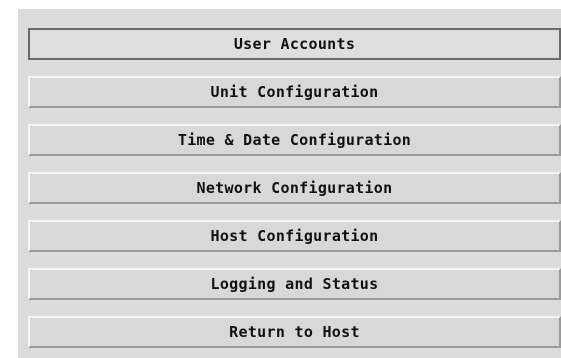  I want to click on network-configuration-button: Network Configuration, so click(294, 188).